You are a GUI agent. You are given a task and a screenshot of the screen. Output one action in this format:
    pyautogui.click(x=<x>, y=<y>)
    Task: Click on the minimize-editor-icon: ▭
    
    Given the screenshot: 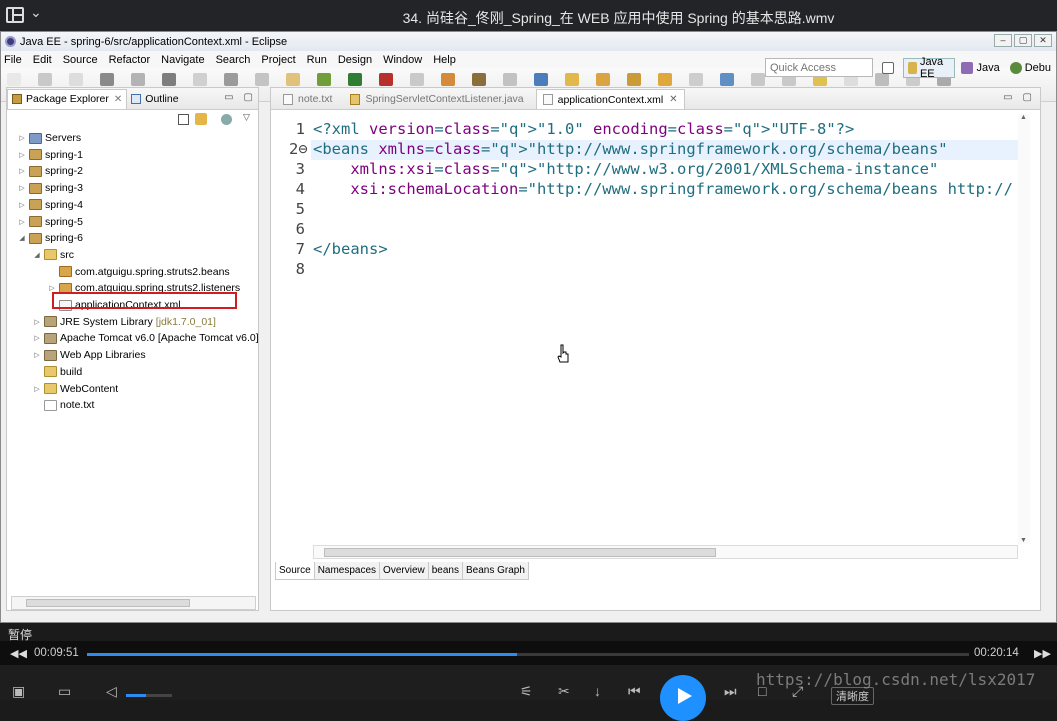 What is the action you would take?
    pyautogui.click(x=1007, y=97)
    